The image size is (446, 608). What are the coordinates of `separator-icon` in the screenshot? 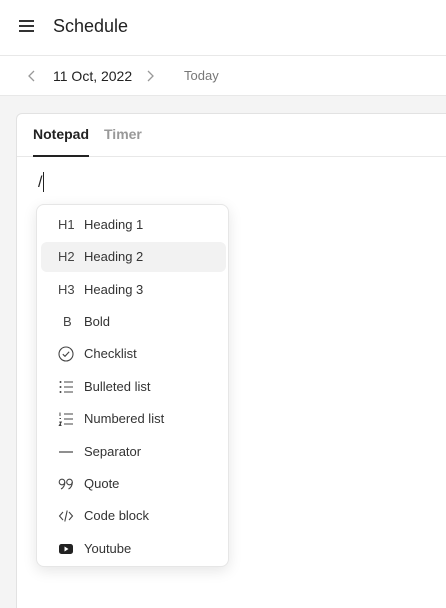 It's located at (68, 452).